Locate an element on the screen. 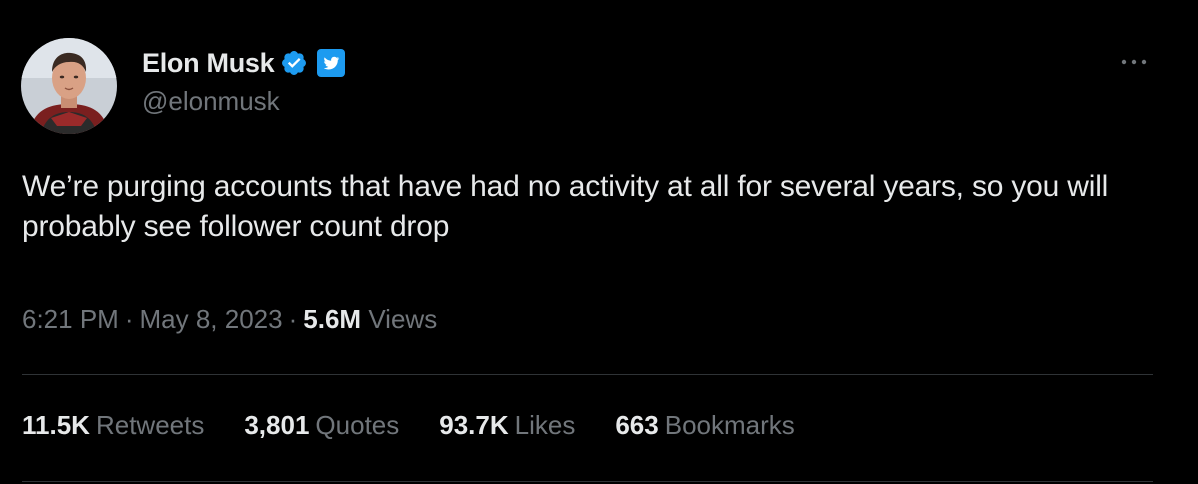 The height and width of the screenshot is (484, 1198). retweets-count: 11.5K is located at coordinates (56, 425).